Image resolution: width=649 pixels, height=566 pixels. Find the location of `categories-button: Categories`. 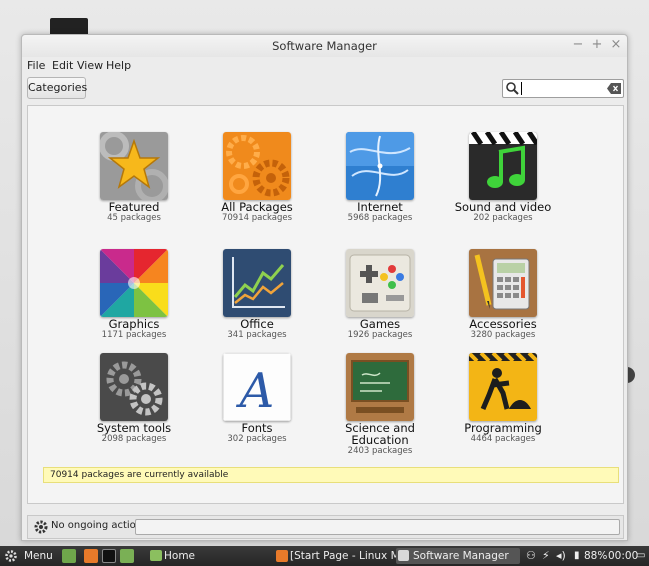

categories-button: Categories is located at coordinates (57, 88).